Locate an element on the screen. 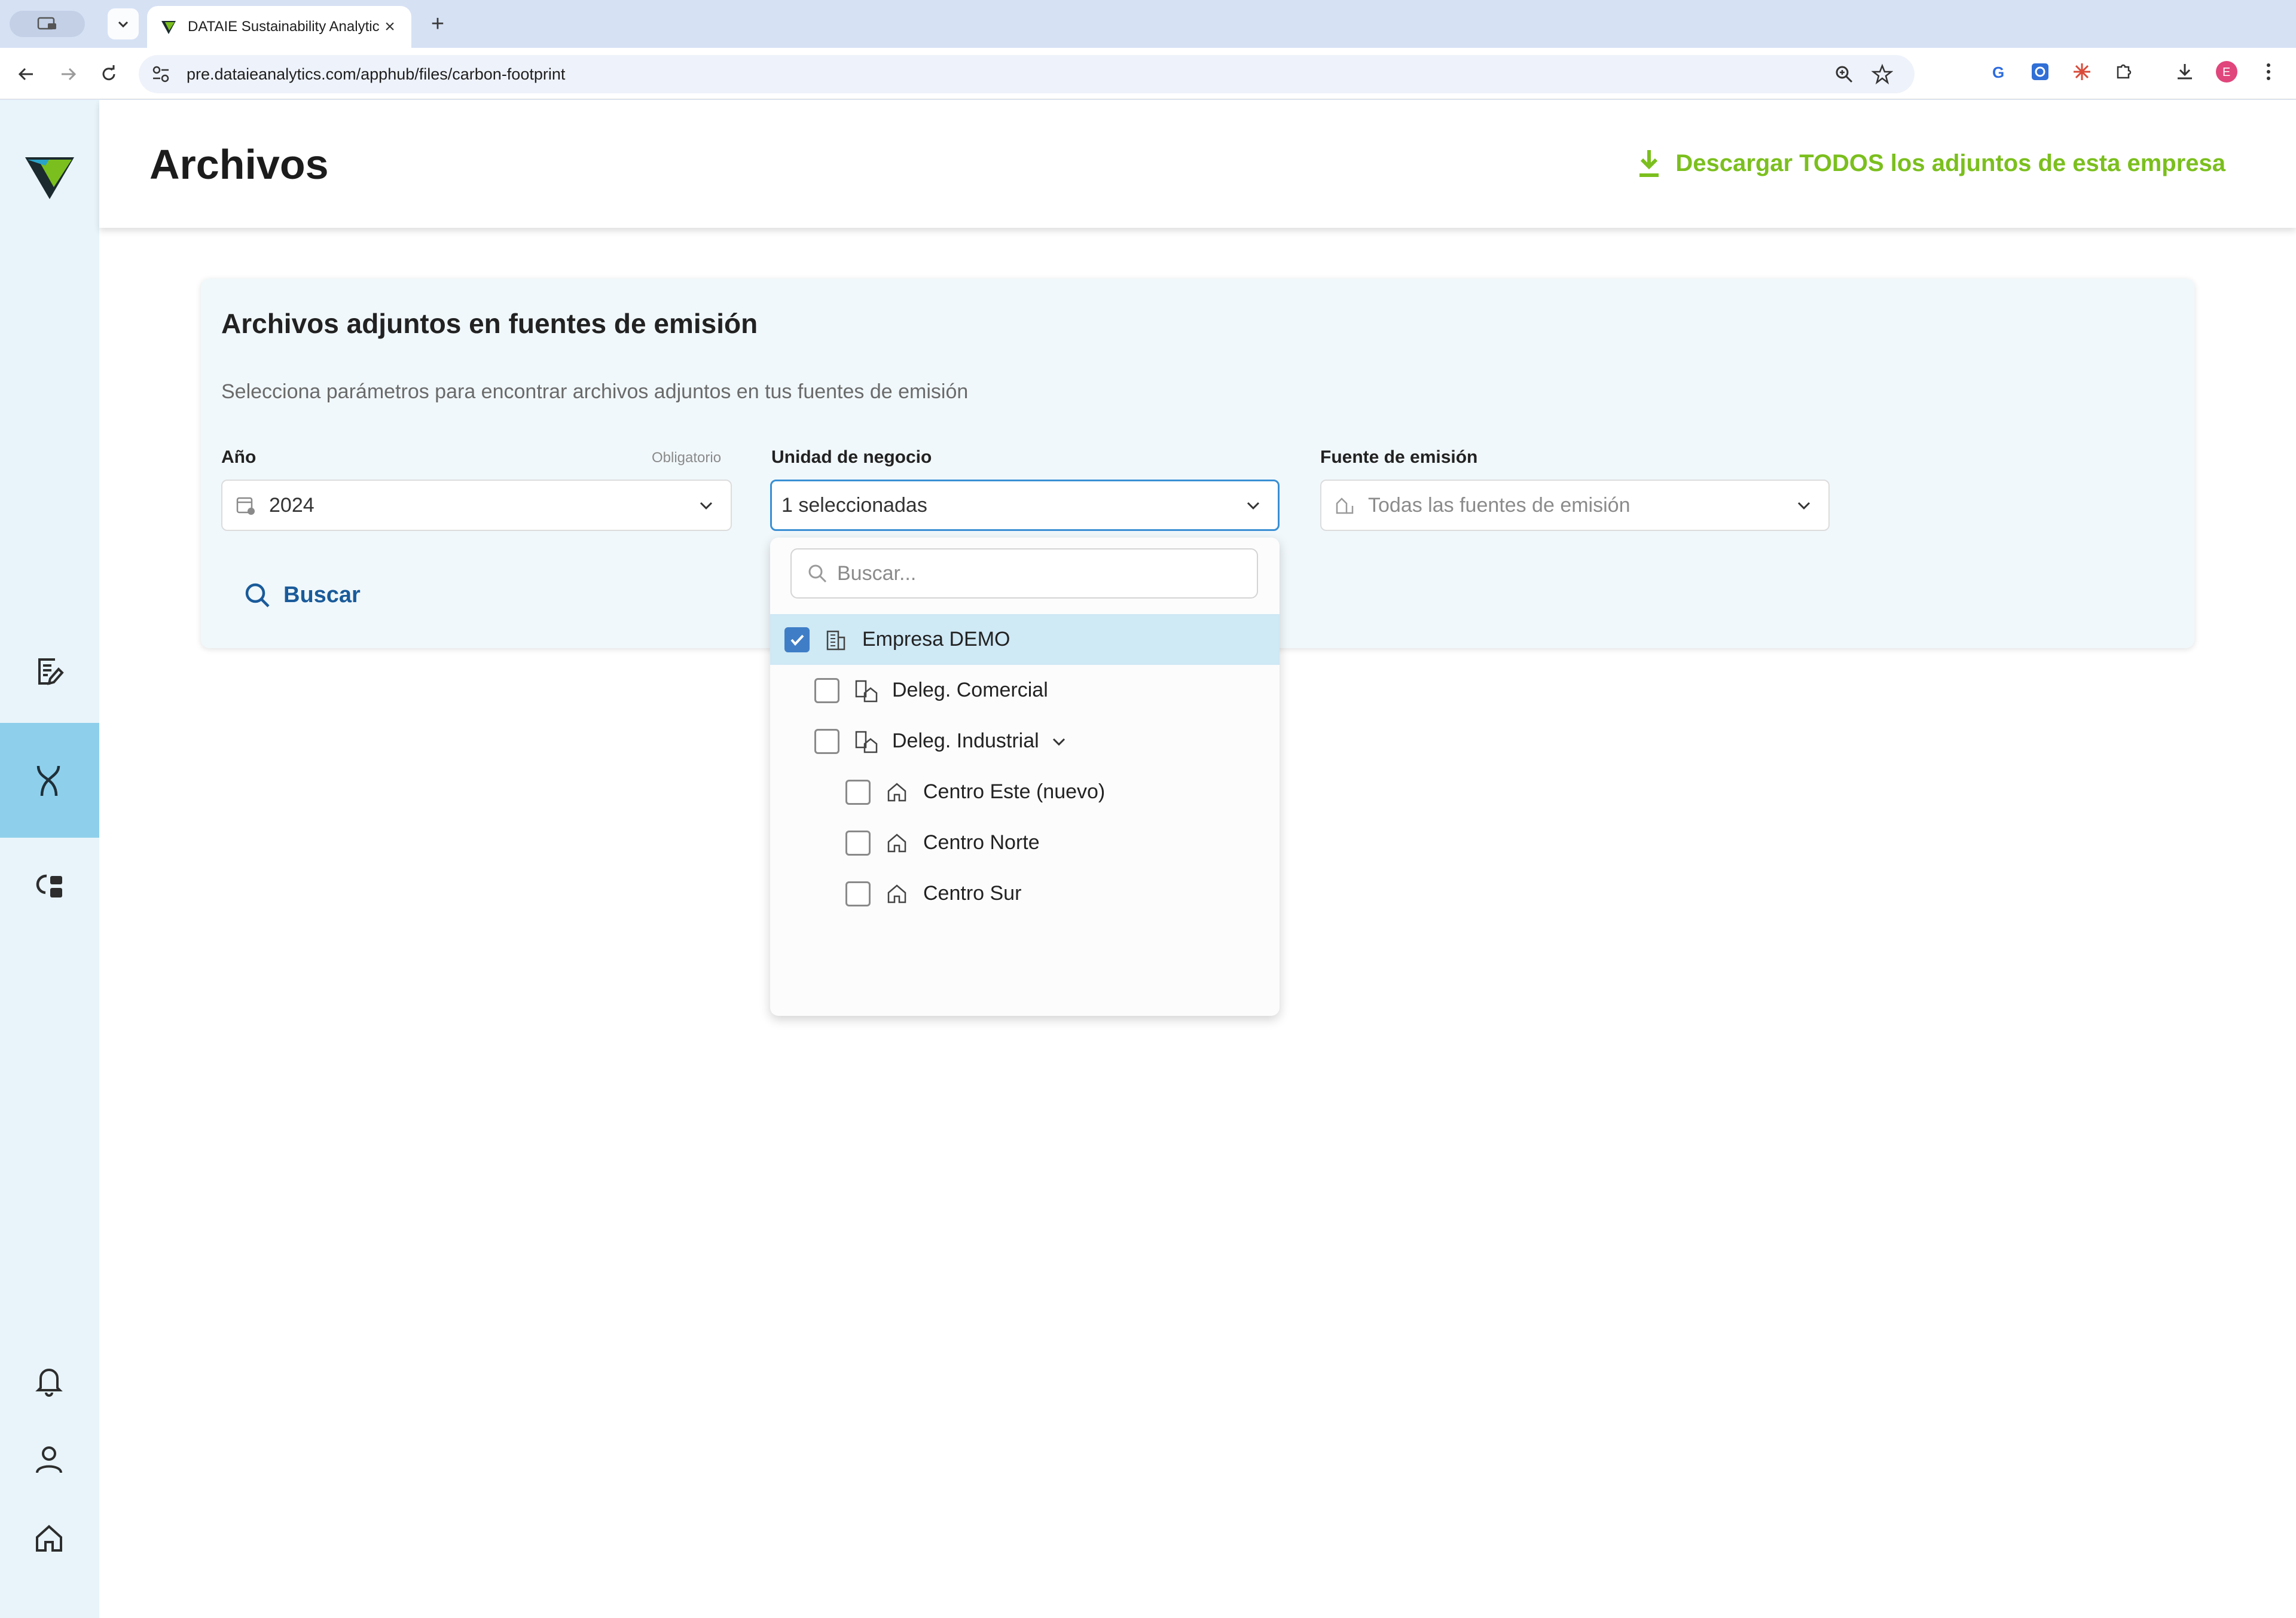 Image resolution: width=2296 pixels, height=1618 pixels. browser-tabstrip: DATAIE Sustainability Analytic × + is located at coordinates (1148, 24).